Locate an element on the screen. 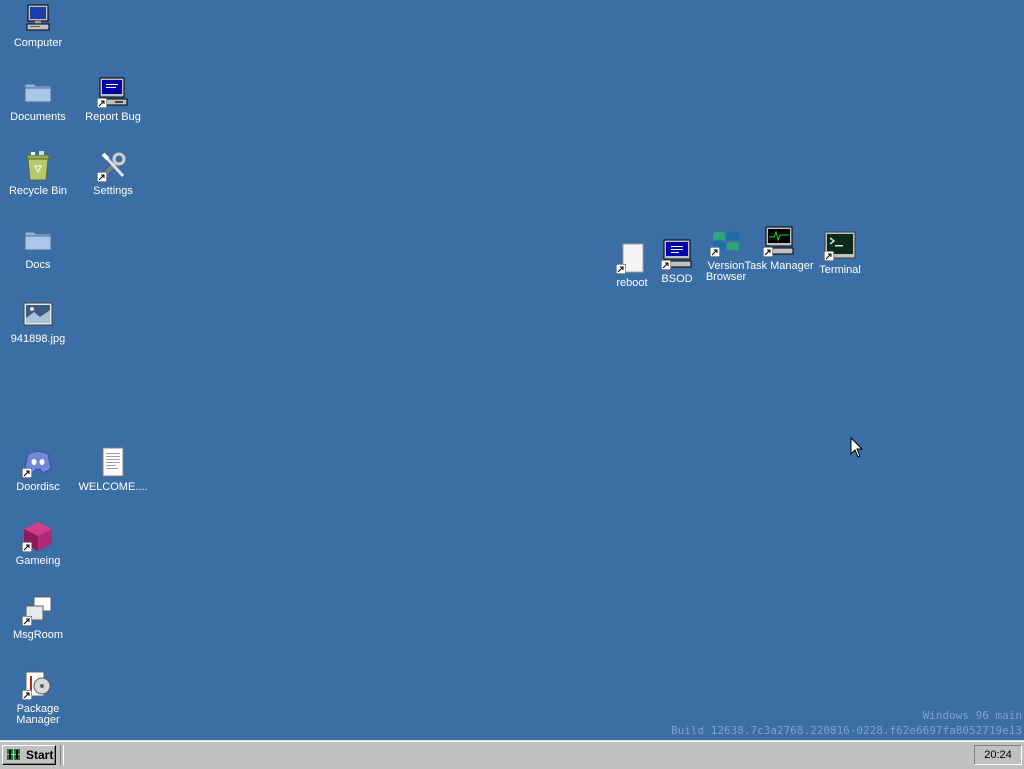  clock: 20:24 is located at coordinates (998, 755).